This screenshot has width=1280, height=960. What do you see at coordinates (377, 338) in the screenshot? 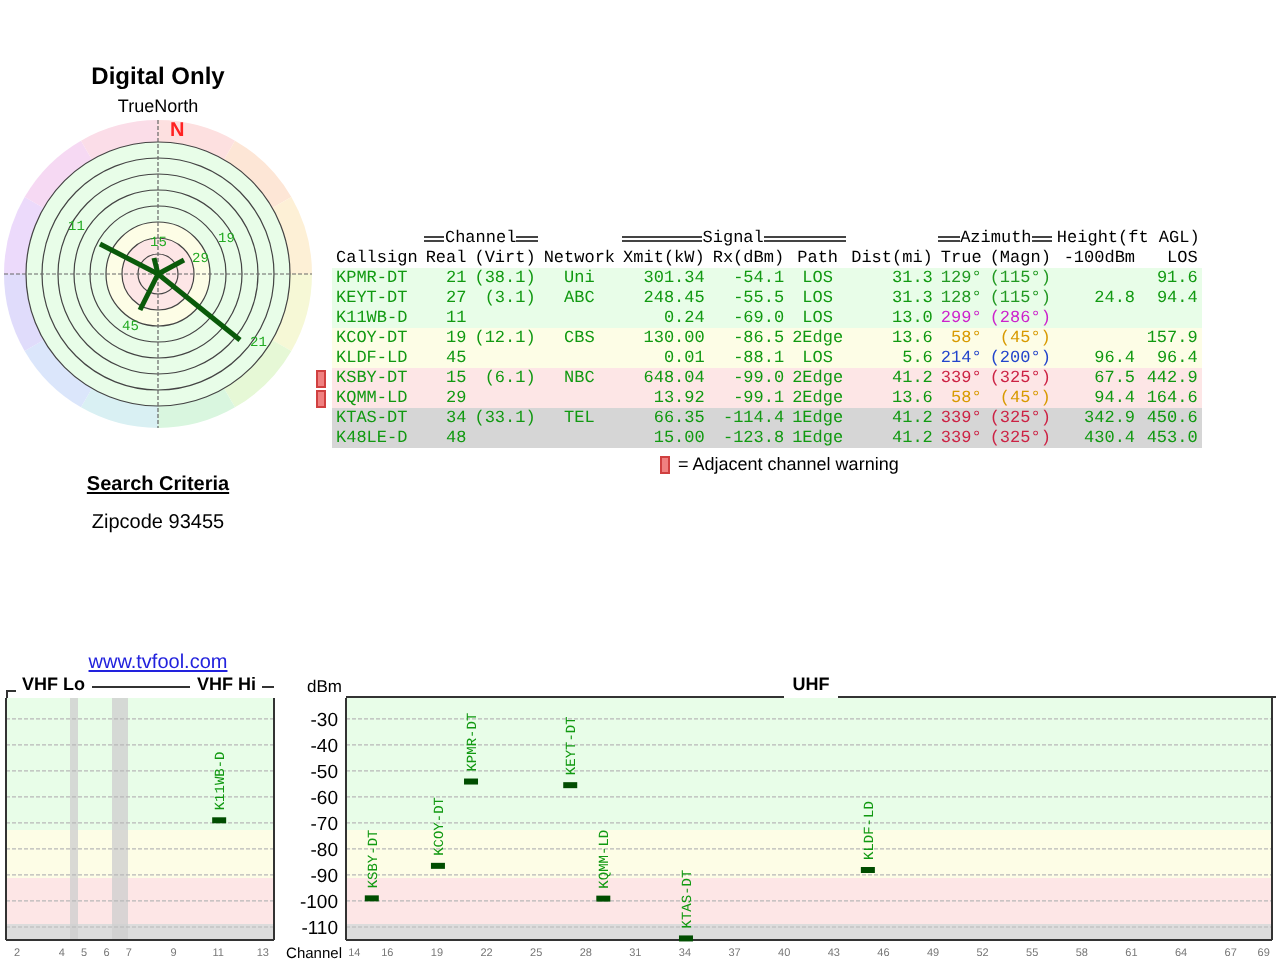
I see `table-cell: KCOY-DT` at bounding box center [377, 338].